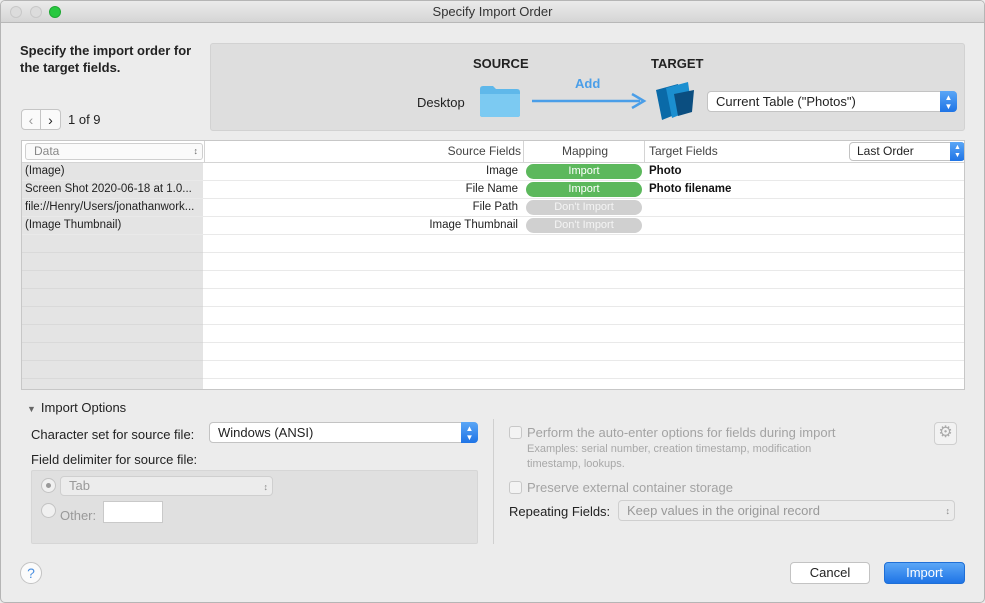  Describe the element at coordinates (254, 507) in the screenshot. I see `delimiter-group: Tab ↕ Other:` at that location.